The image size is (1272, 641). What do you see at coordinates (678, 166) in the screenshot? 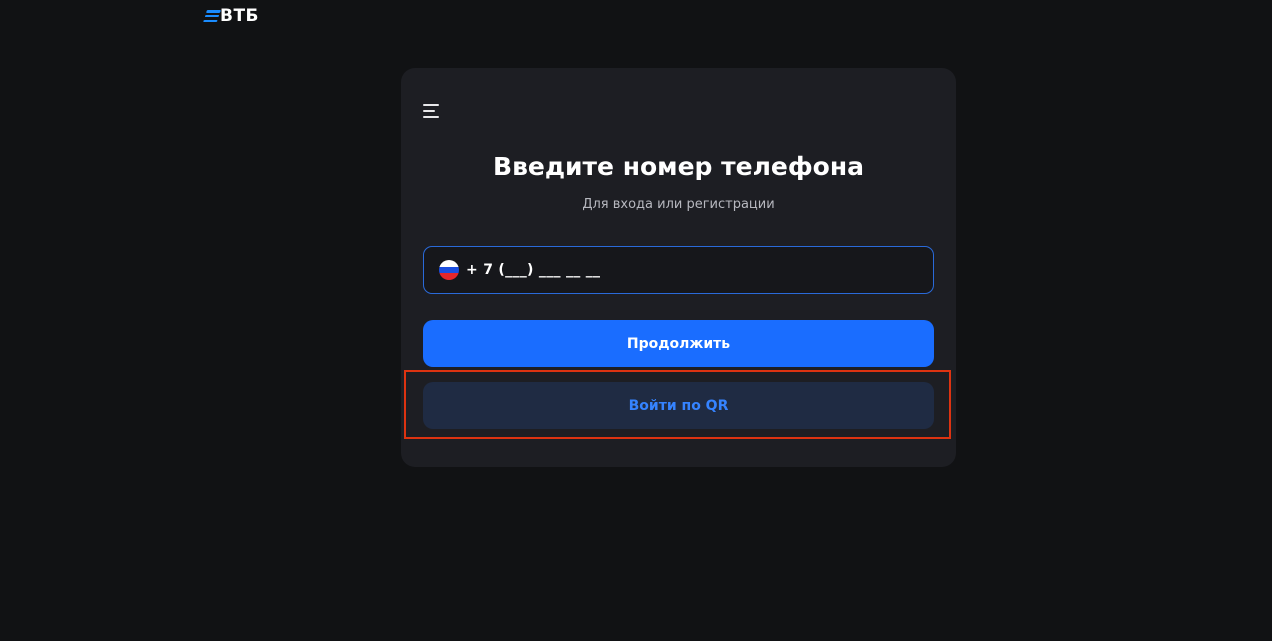
I see `page-title: Введите номер телефона` at bounding box center [678, 166].